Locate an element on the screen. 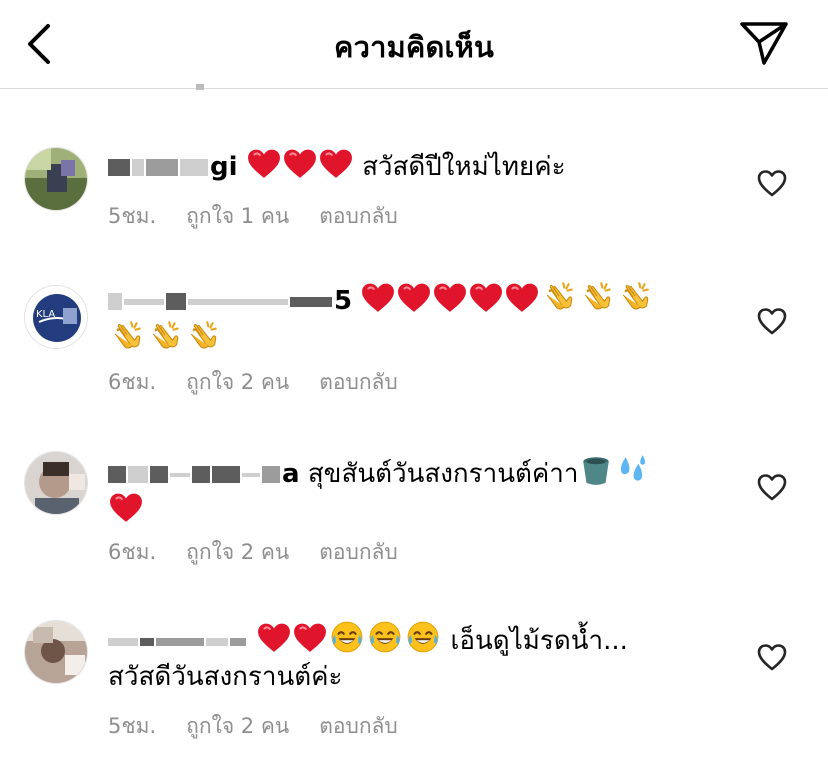 This screenshot has width=828, height=771. comment-meta: 5ชม. ถูกใจ 2 คน ตอบกลับ is located at coordinates (268, 726).